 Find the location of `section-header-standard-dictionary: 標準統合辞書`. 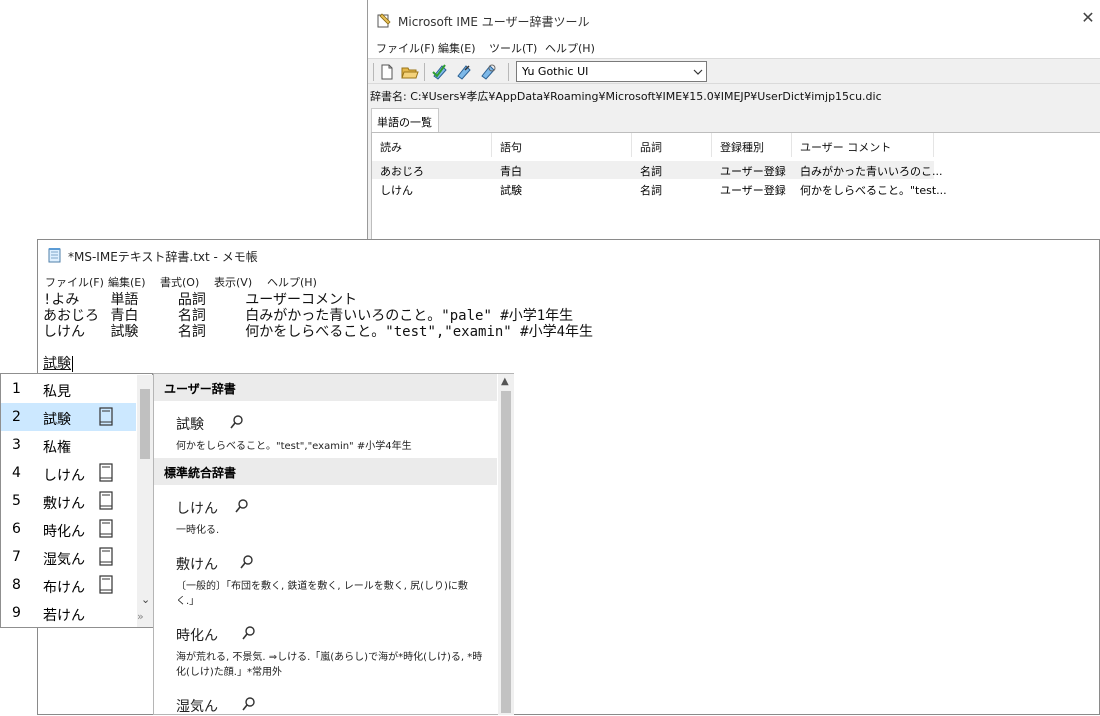

section-header-standard-dictionary: 標準統合辞書 is located at coordinates (325, 471).